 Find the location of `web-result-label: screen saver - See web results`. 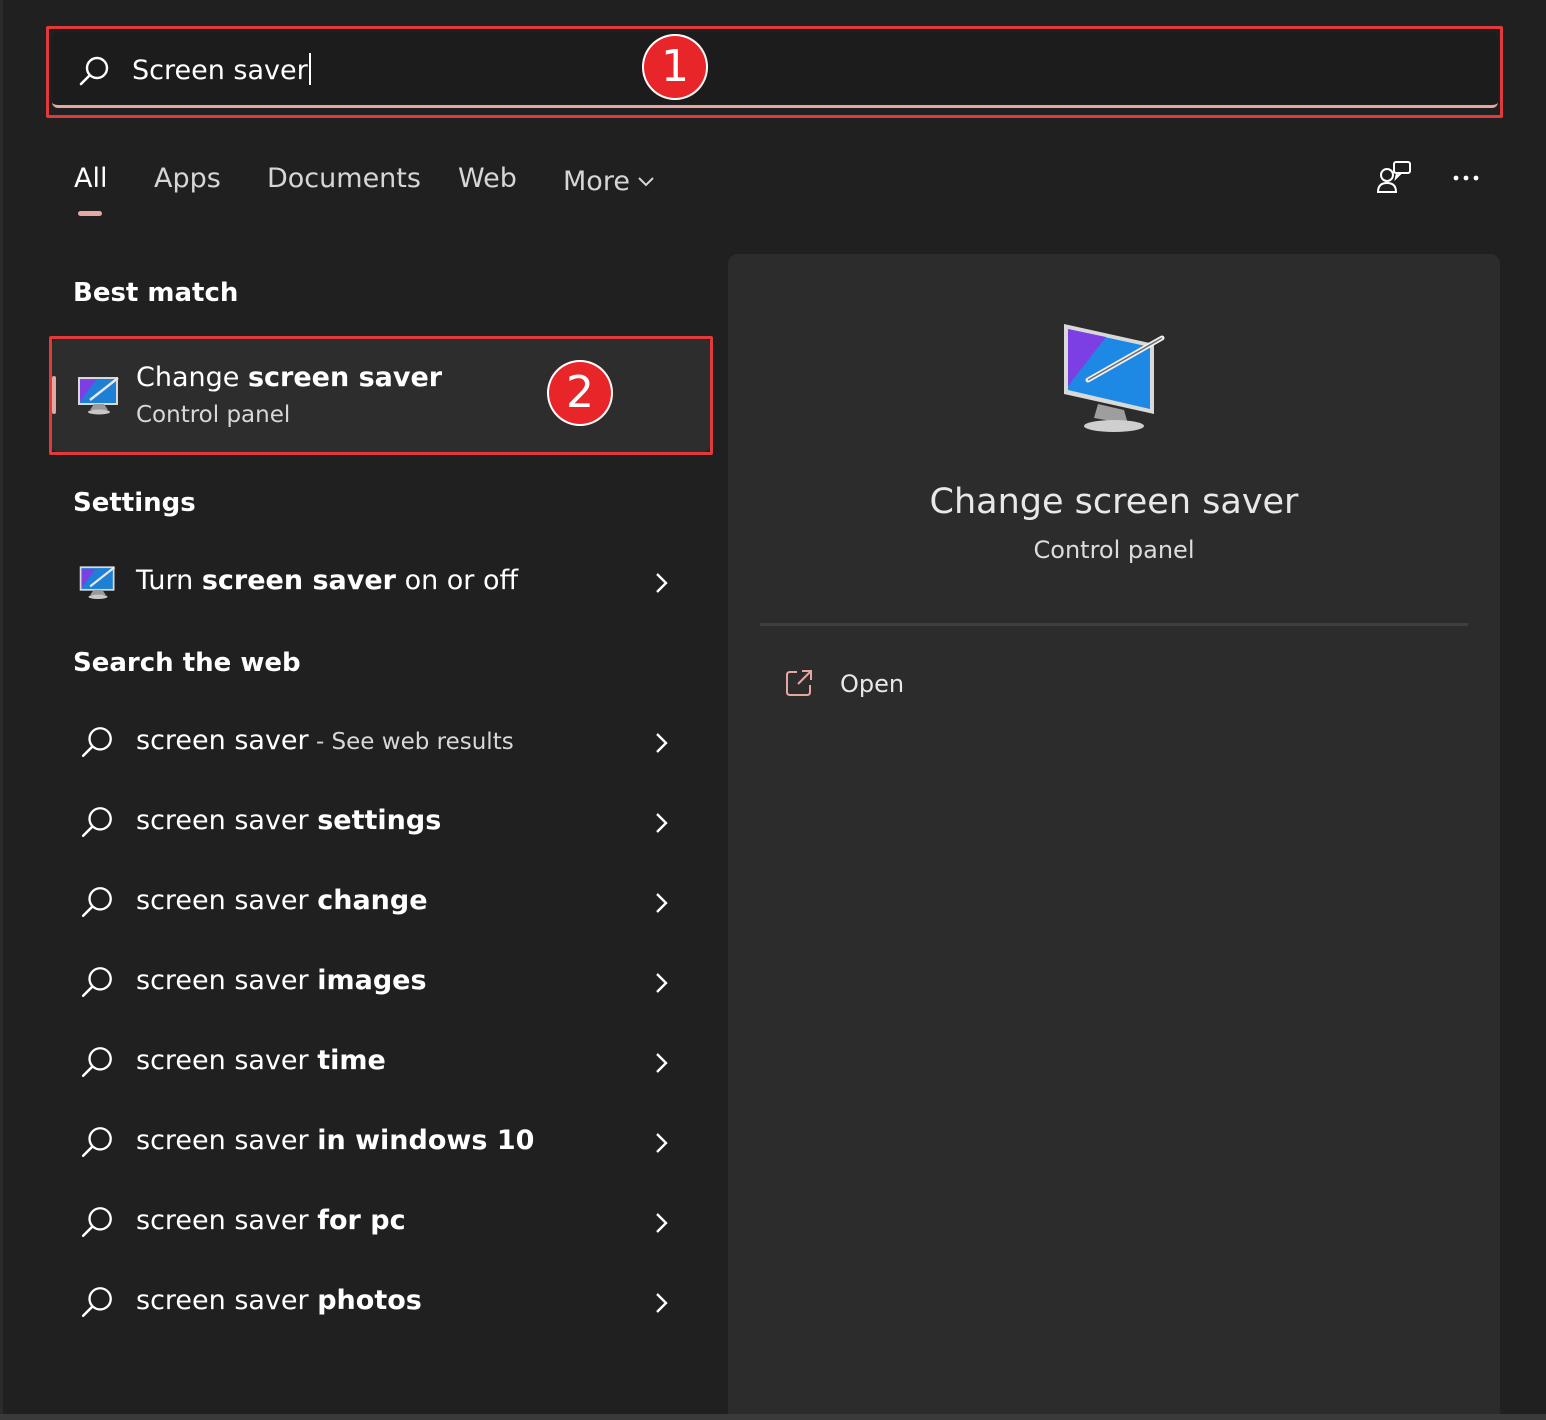

web-result-label: screen saver - See web results is located at coordinates (325, 740).